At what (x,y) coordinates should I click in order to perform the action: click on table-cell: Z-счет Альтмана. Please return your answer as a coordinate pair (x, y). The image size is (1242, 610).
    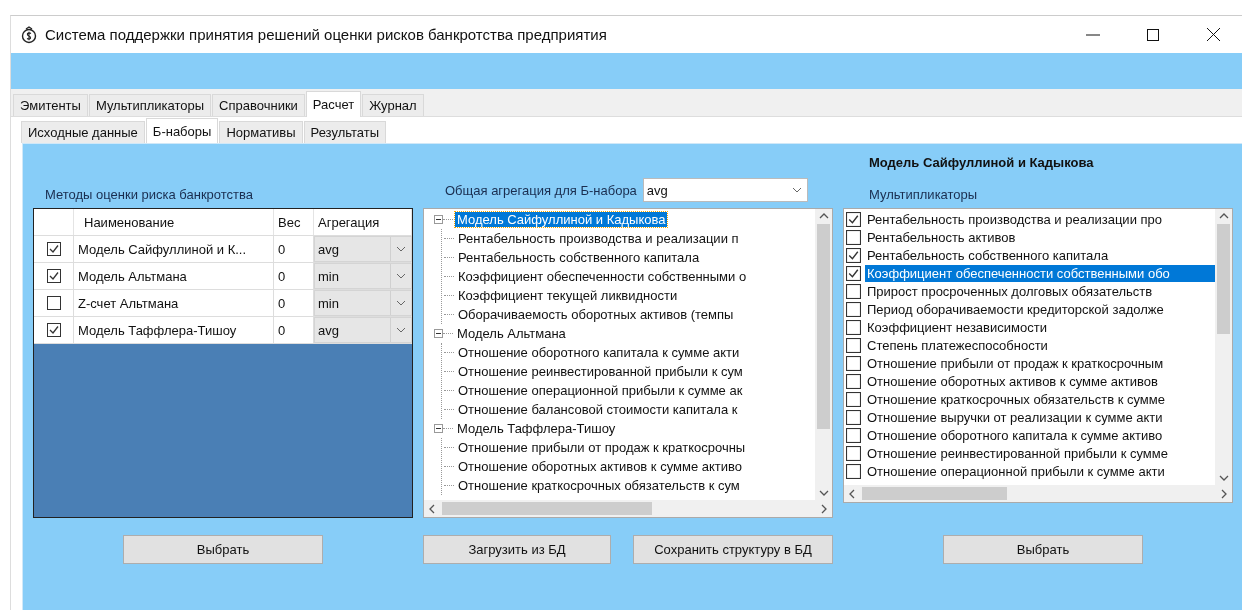
    Looking at the image, I should click on (174, 303).